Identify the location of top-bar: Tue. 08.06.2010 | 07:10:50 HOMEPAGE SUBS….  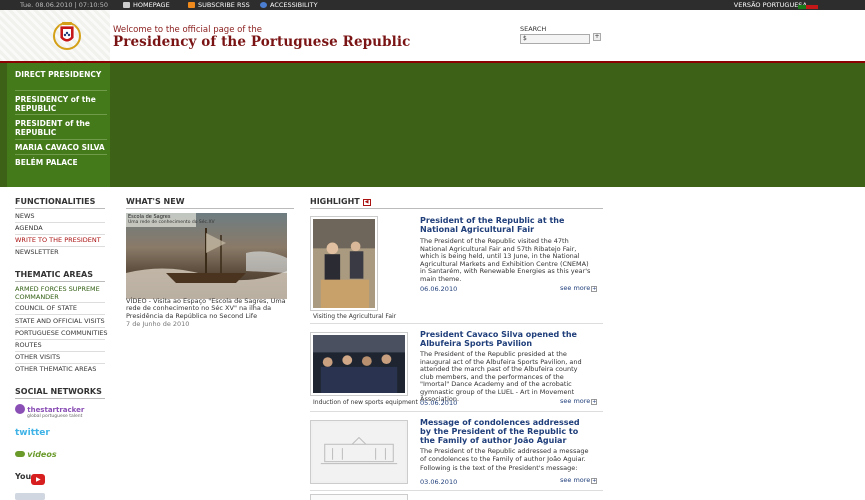
(432, 5).